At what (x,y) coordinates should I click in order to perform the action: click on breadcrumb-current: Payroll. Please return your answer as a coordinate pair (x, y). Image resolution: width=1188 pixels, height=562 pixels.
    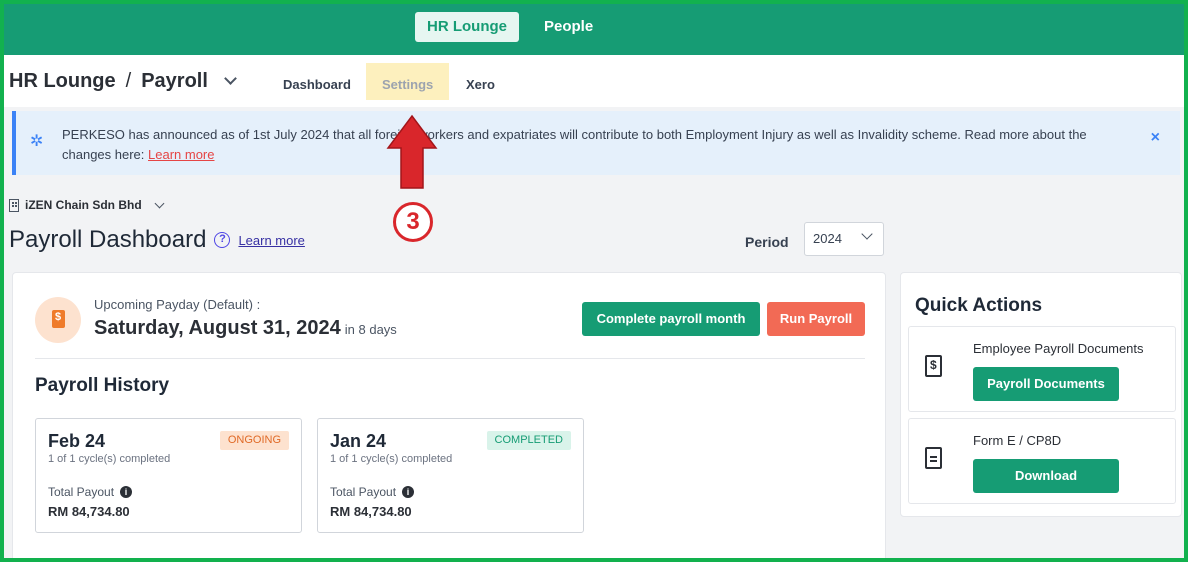
    Looking at the image, I should click on (174, 81).